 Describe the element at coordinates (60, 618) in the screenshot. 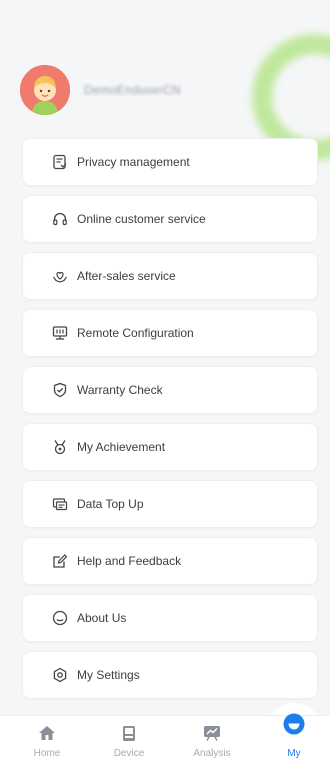

I see `info-circle-icon` at that location.